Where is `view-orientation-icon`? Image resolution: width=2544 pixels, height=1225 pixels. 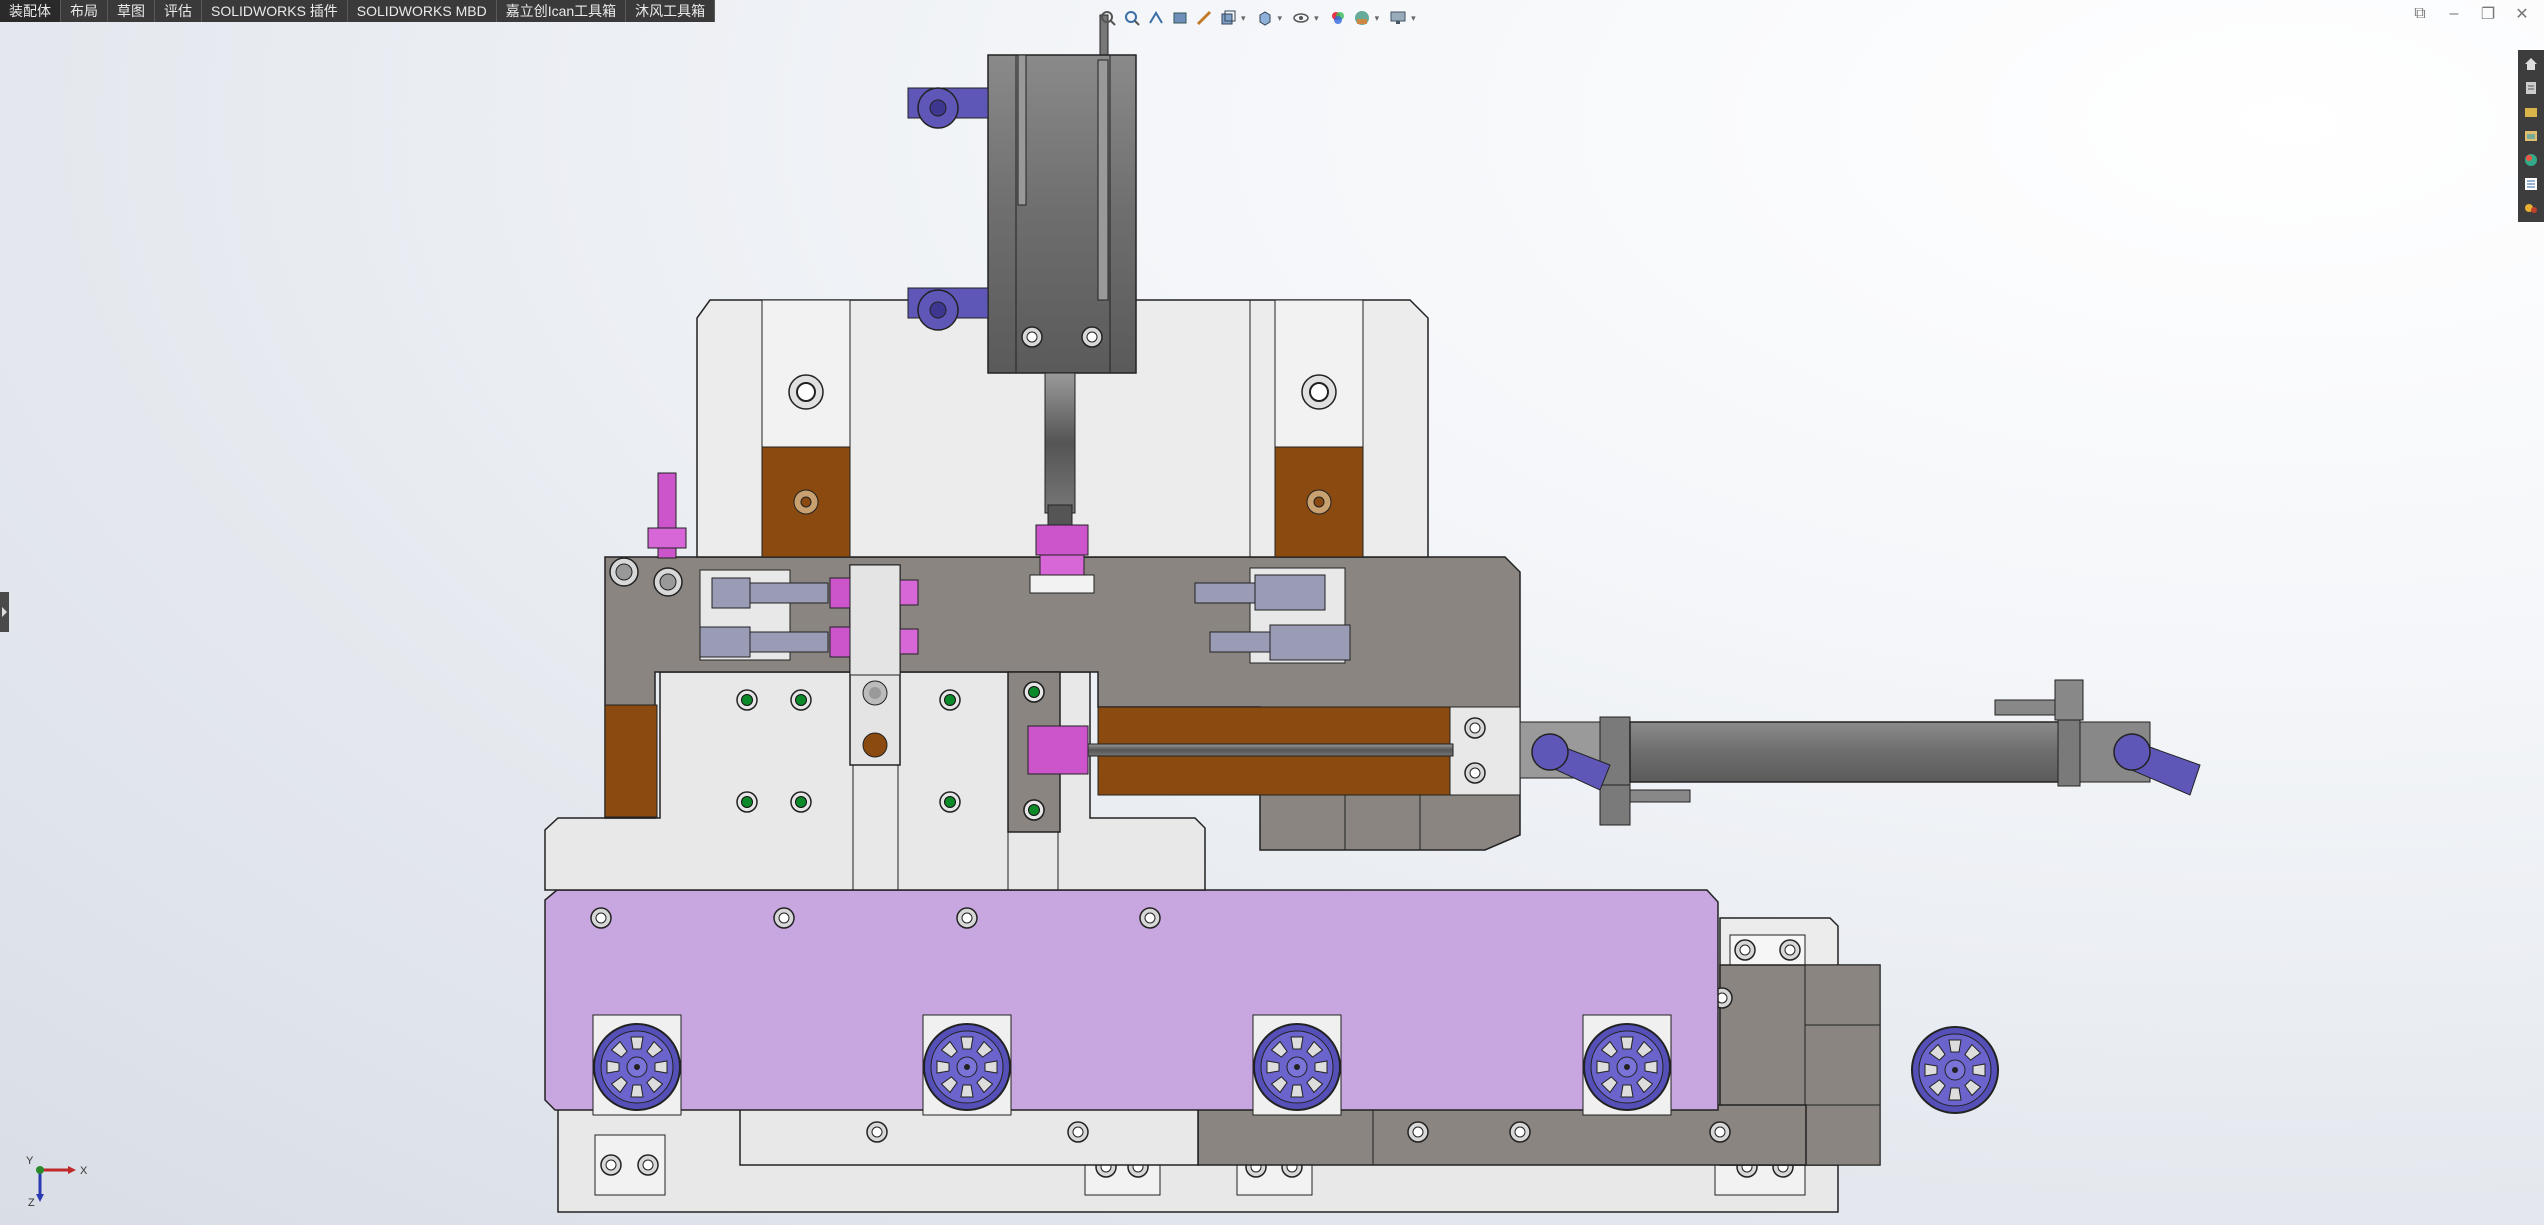 view-orientation-icon is located at coordinates (1228, 18).